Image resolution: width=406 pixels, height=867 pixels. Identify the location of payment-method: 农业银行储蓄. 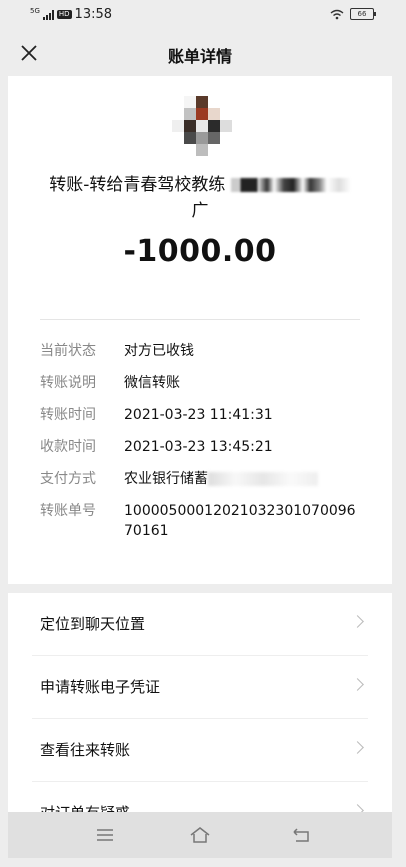
(166, 479).